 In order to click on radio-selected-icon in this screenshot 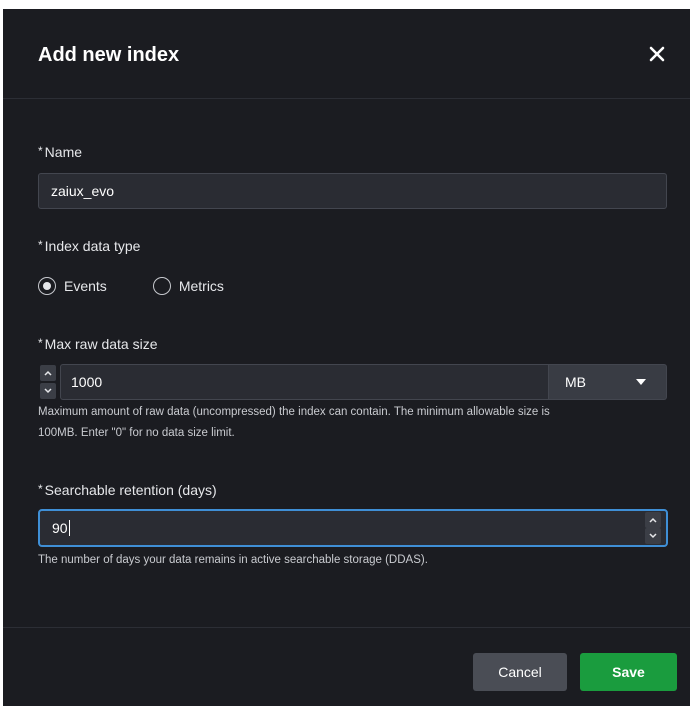, I will do `click(47, 286)`.